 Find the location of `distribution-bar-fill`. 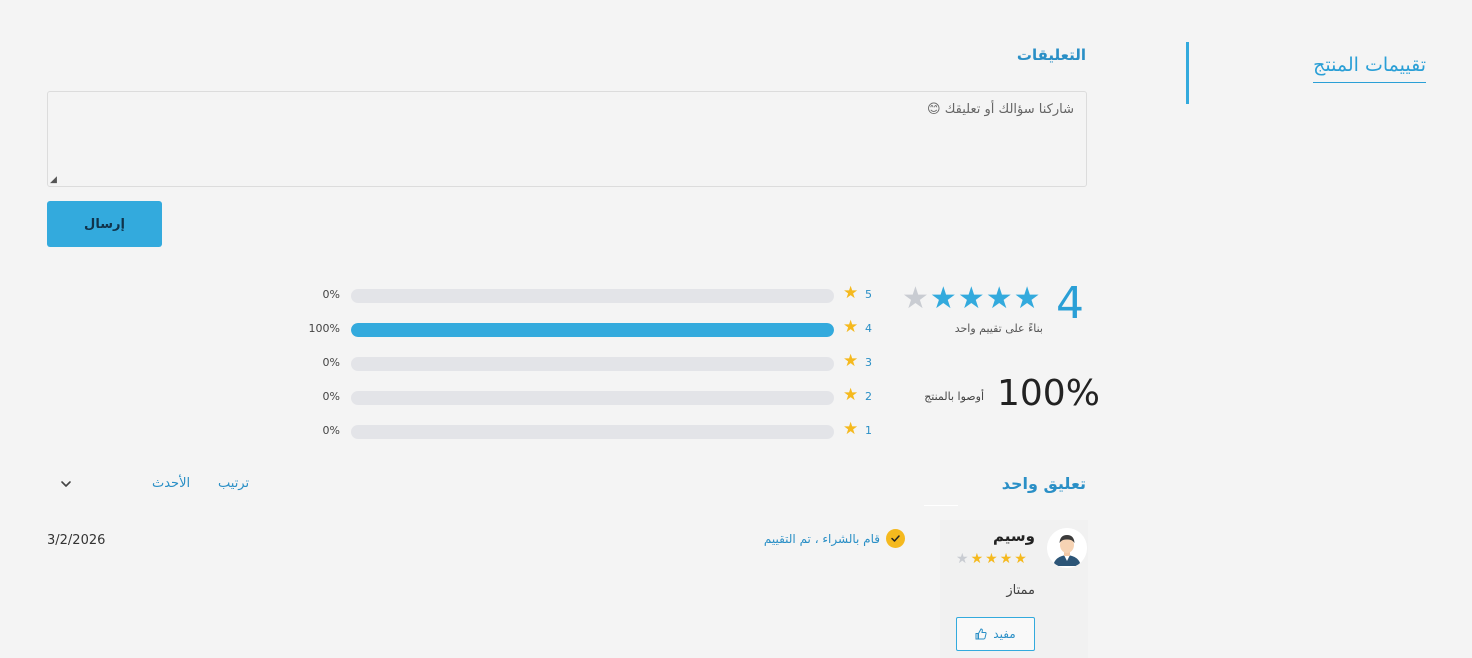

distribution-bar-fill is located at coordinates (592, 330).